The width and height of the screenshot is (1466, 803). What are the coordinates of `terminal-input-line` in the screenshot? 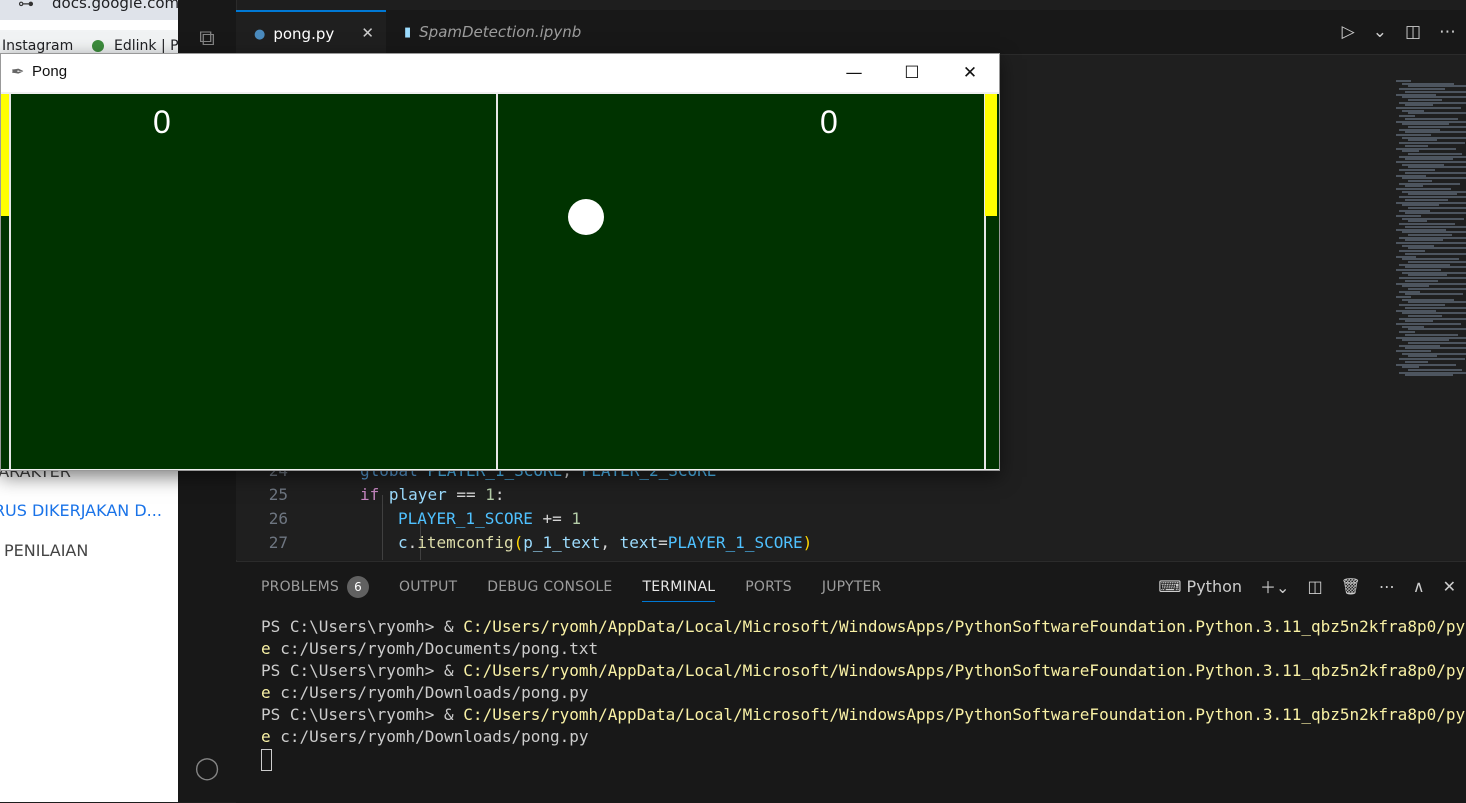 It's located at (861, 759).